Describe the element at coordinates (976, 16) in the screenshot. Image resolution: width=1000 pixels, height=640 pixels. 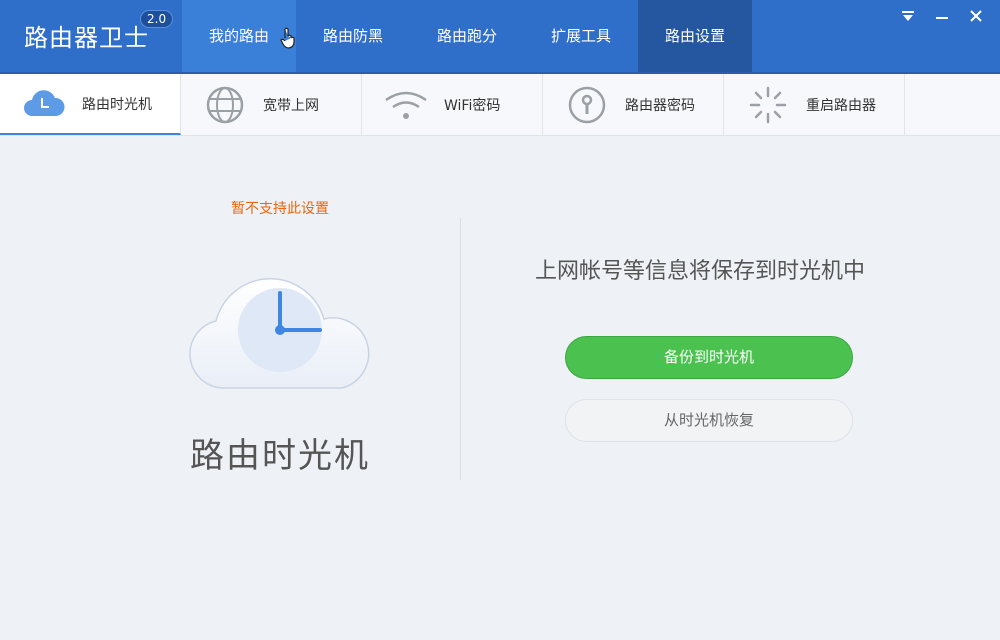
I see `close-icon` at that location.